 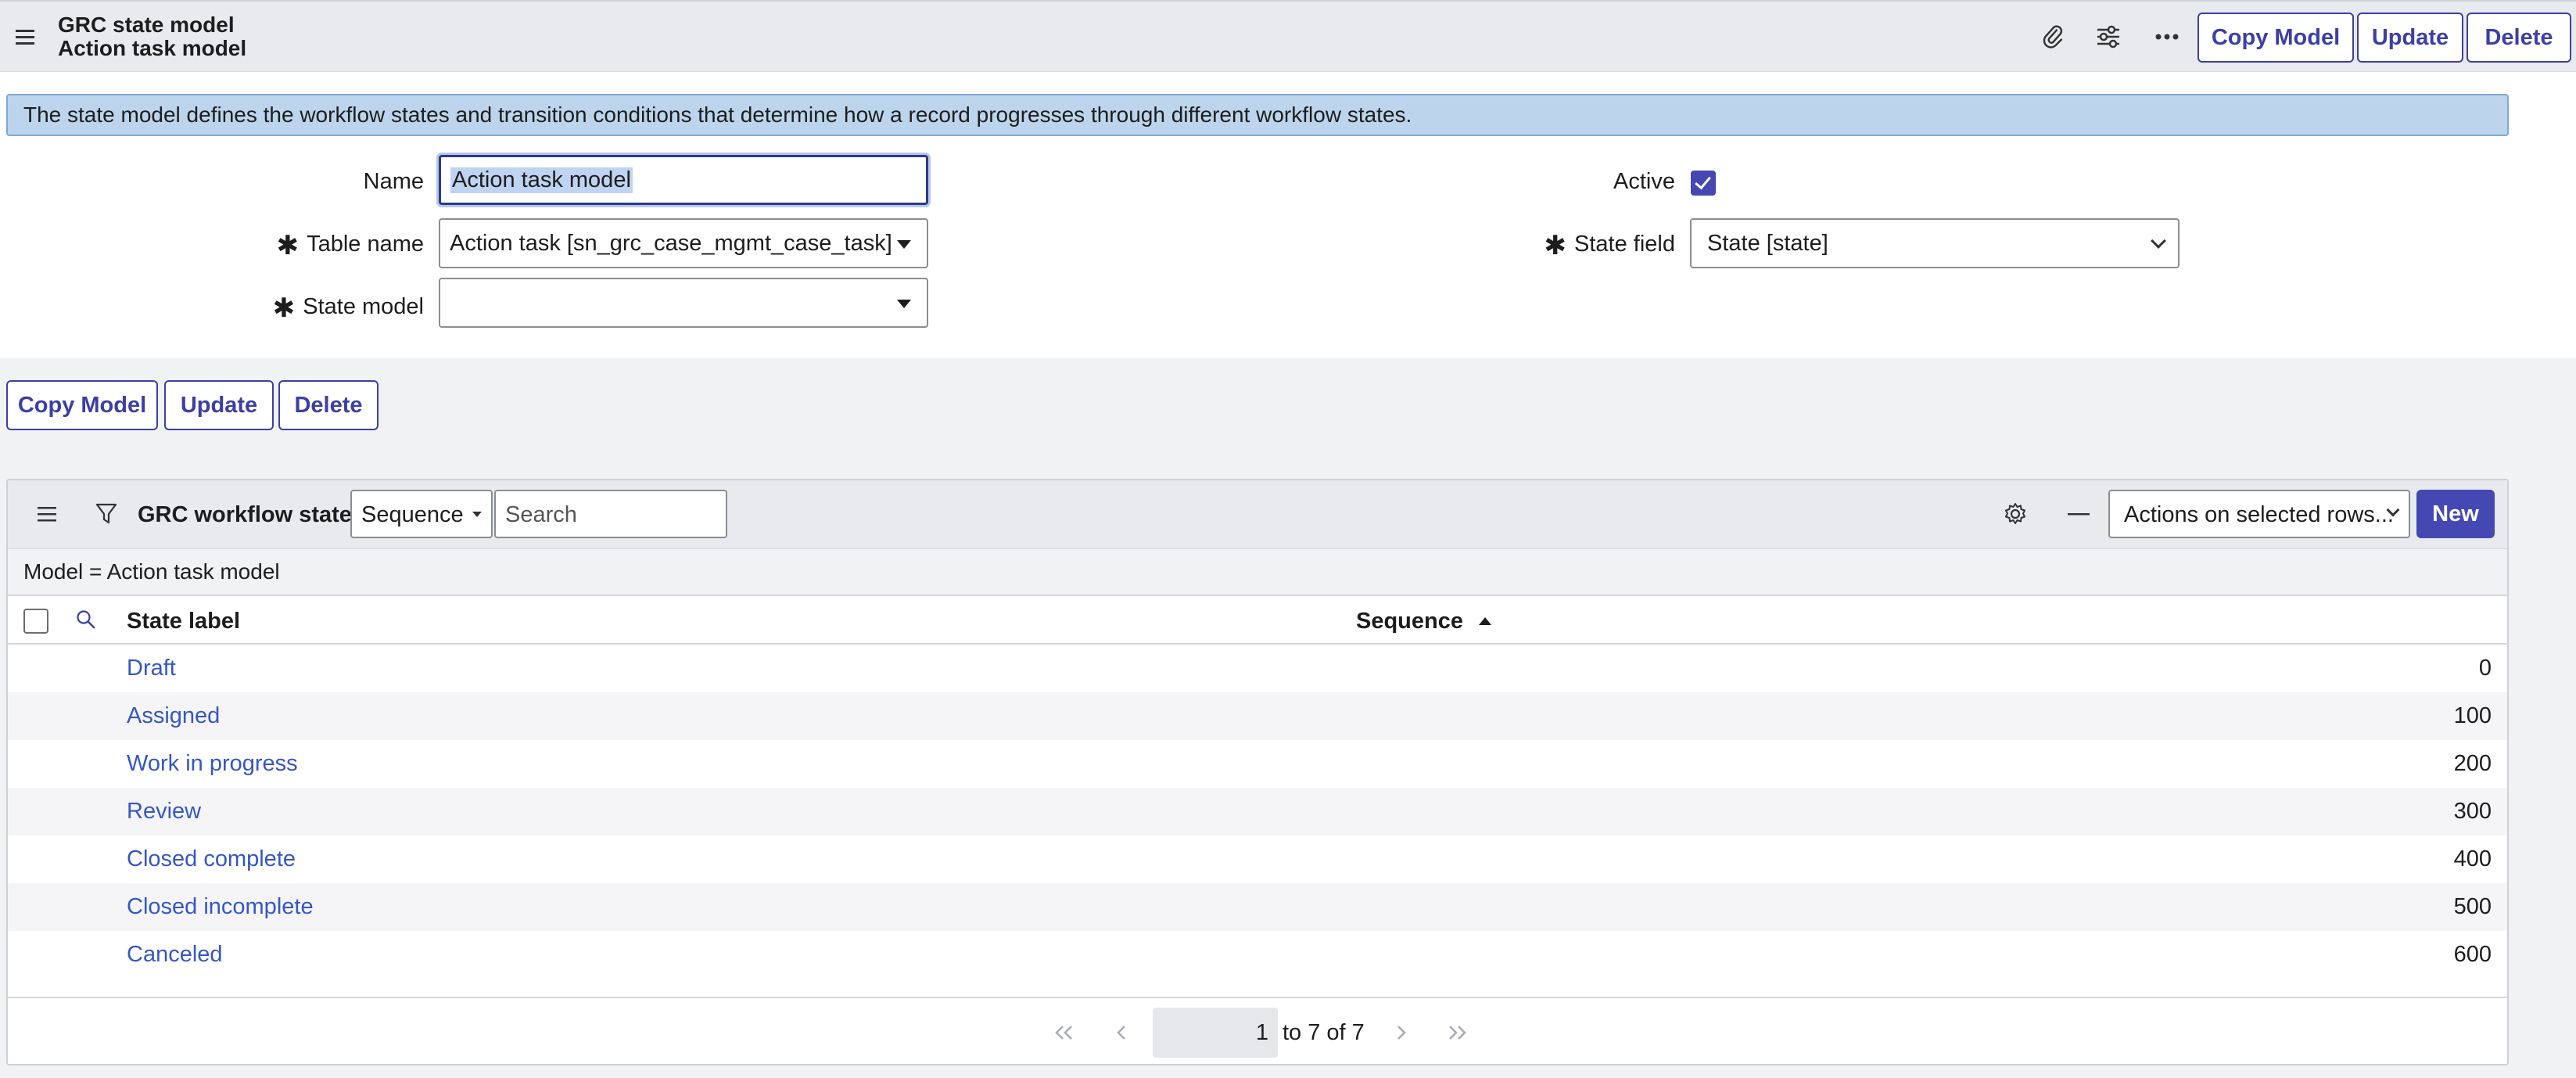 I want to click on state-label-link: Review, so click(x=164, y=812).